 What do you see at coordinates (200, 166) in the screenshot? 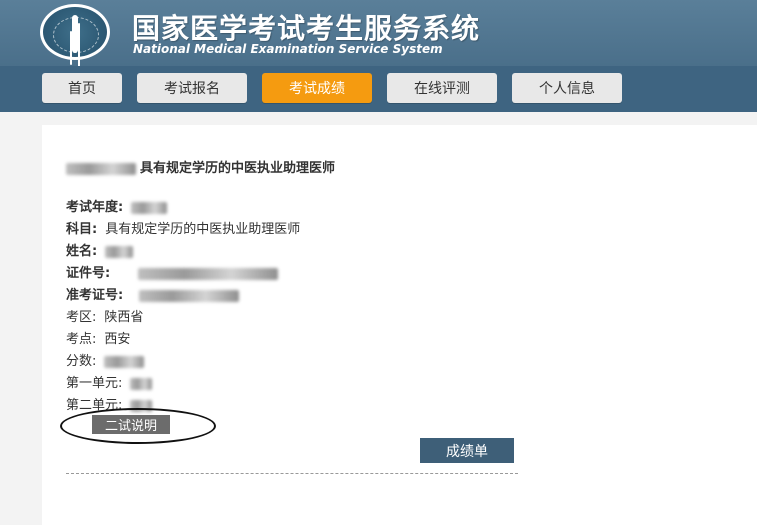
I see `result-subject-title: 具有规定学历的中医执业助理医师` at bounding box center [200, 166].